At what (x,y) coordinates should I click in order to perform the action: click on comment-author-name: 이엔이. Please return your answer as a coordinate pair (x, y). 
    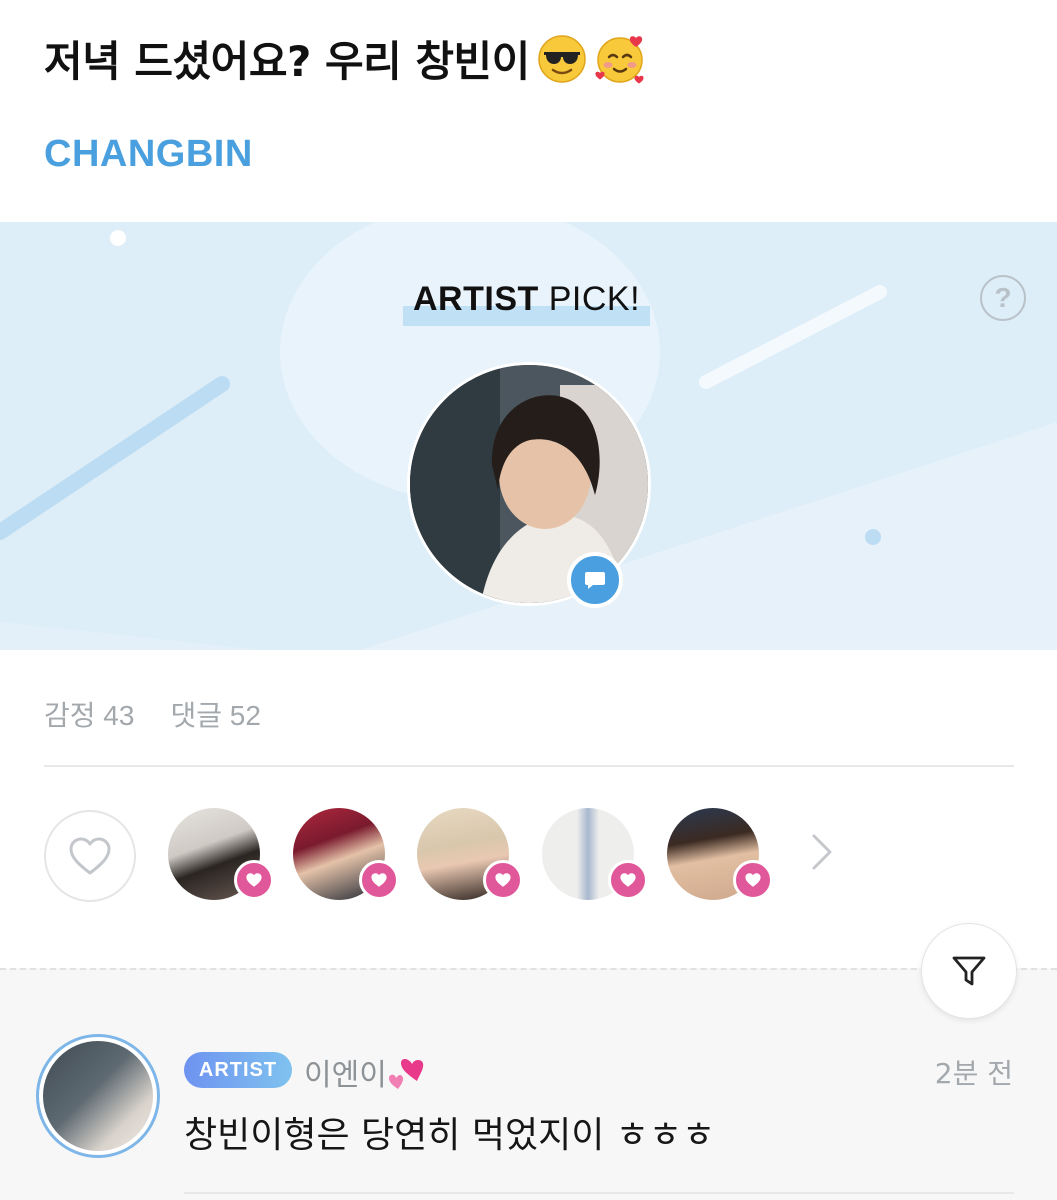
    Looking at the image, I should click on (365, 1072).